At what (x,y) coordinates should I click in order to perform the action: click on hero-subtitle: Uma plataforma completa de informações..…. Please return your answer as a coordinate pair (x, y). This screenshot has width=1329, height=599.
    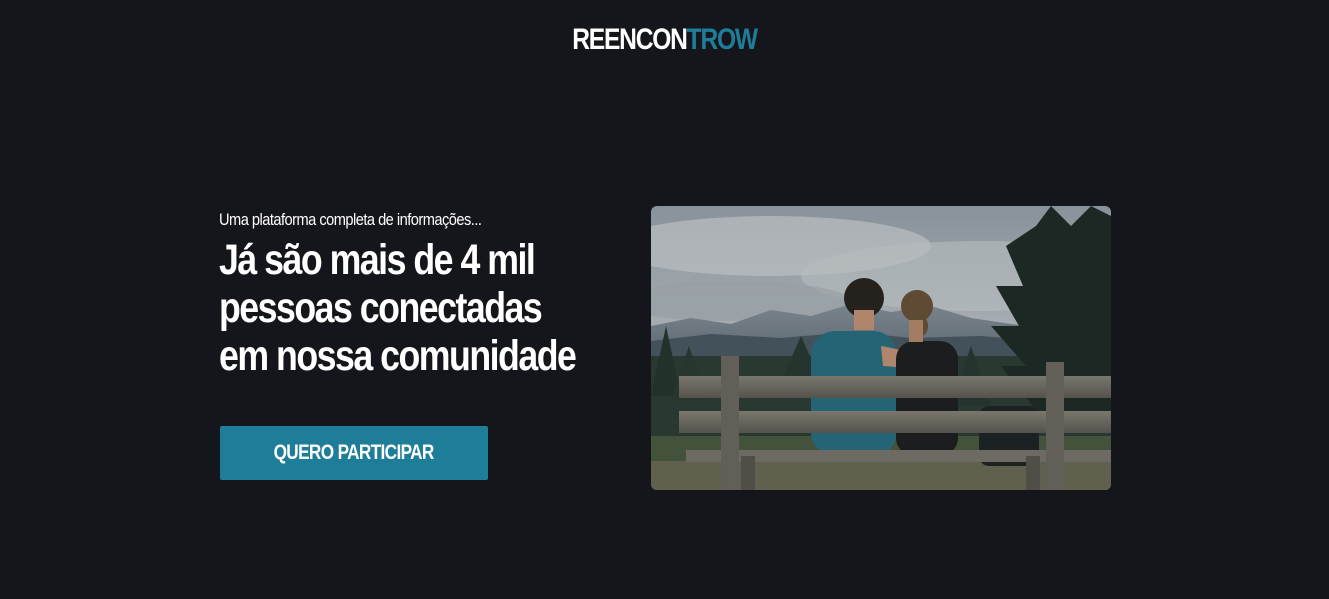
    Looking at the image, I should click on (350, 219).